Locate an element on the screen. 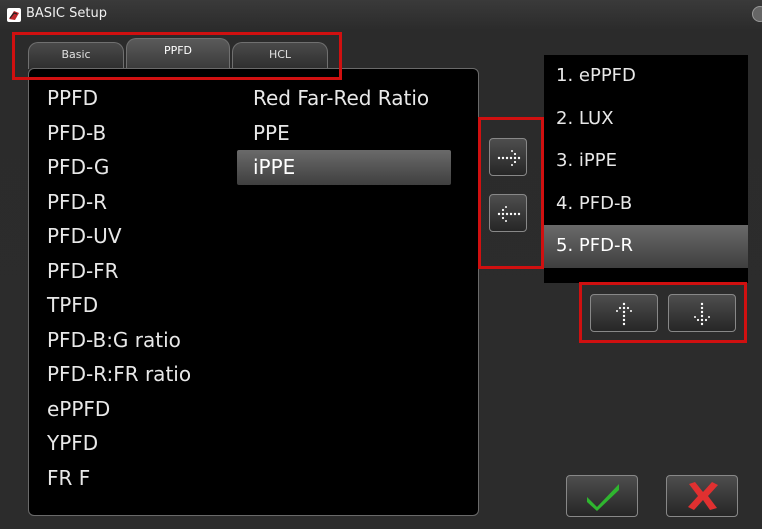 The image size is (762, 529). selected-item-1: 1. ePPFD is located at coordinates (646, 76).